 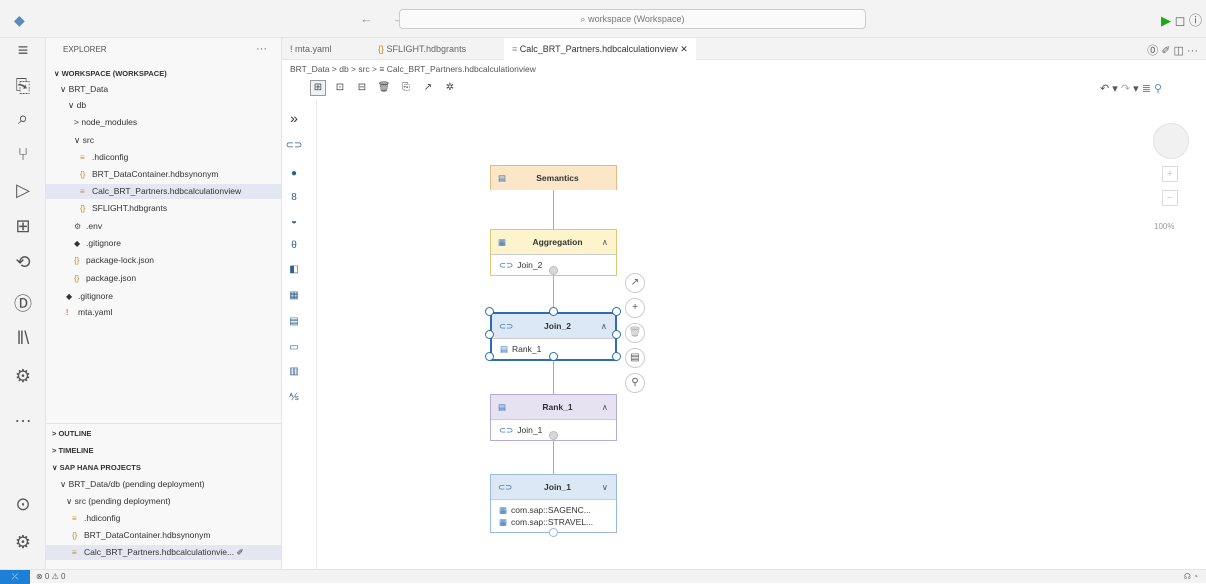 What do you see at coordinates (294, 371) in the screenshot?
I see `table-function-icon: ▥` at bounding box center [294, 371].